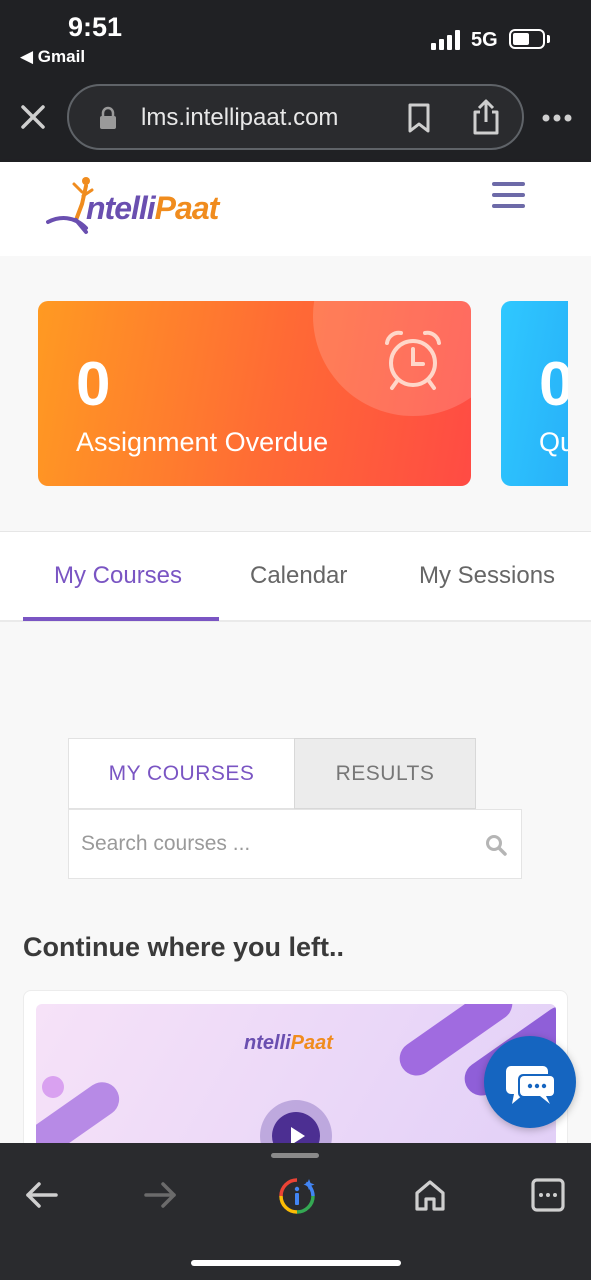  What do you see at coordinates (579, 393) in the screenshot?
I see `carousel-edge` at bounding box center [579, 393].